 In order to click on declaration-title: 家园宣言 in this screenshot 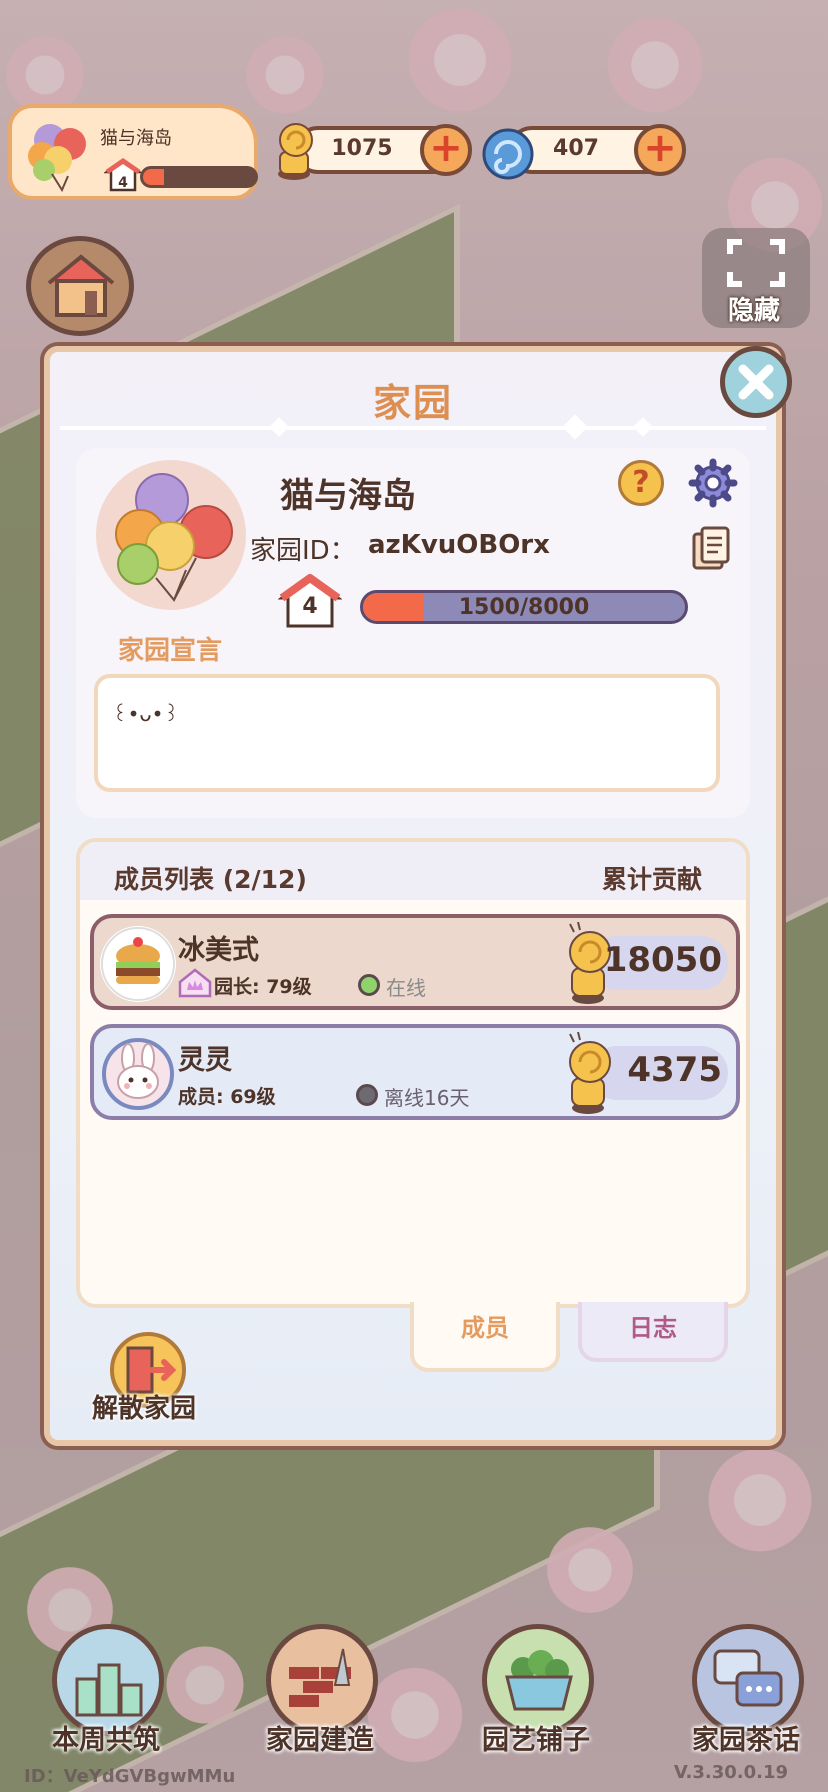, I will do `click(170, 651)`.